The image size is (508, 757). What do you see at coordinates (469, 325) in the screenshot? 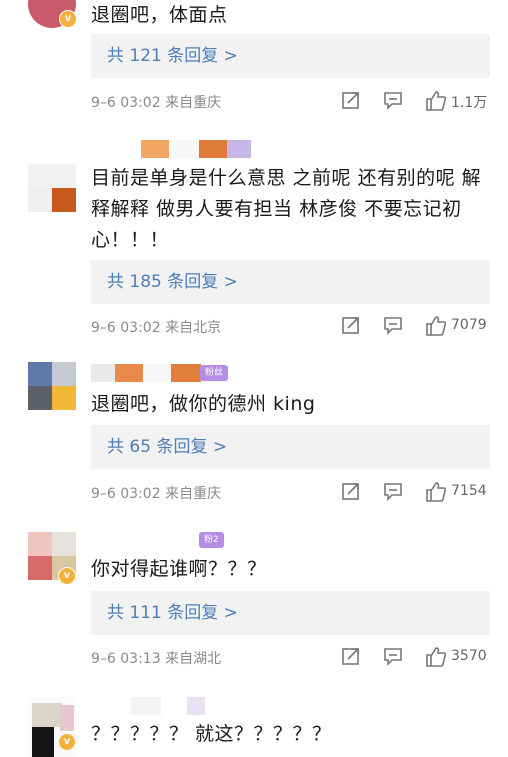
I see `like-count: 7079` at bounding box center [469, 325].